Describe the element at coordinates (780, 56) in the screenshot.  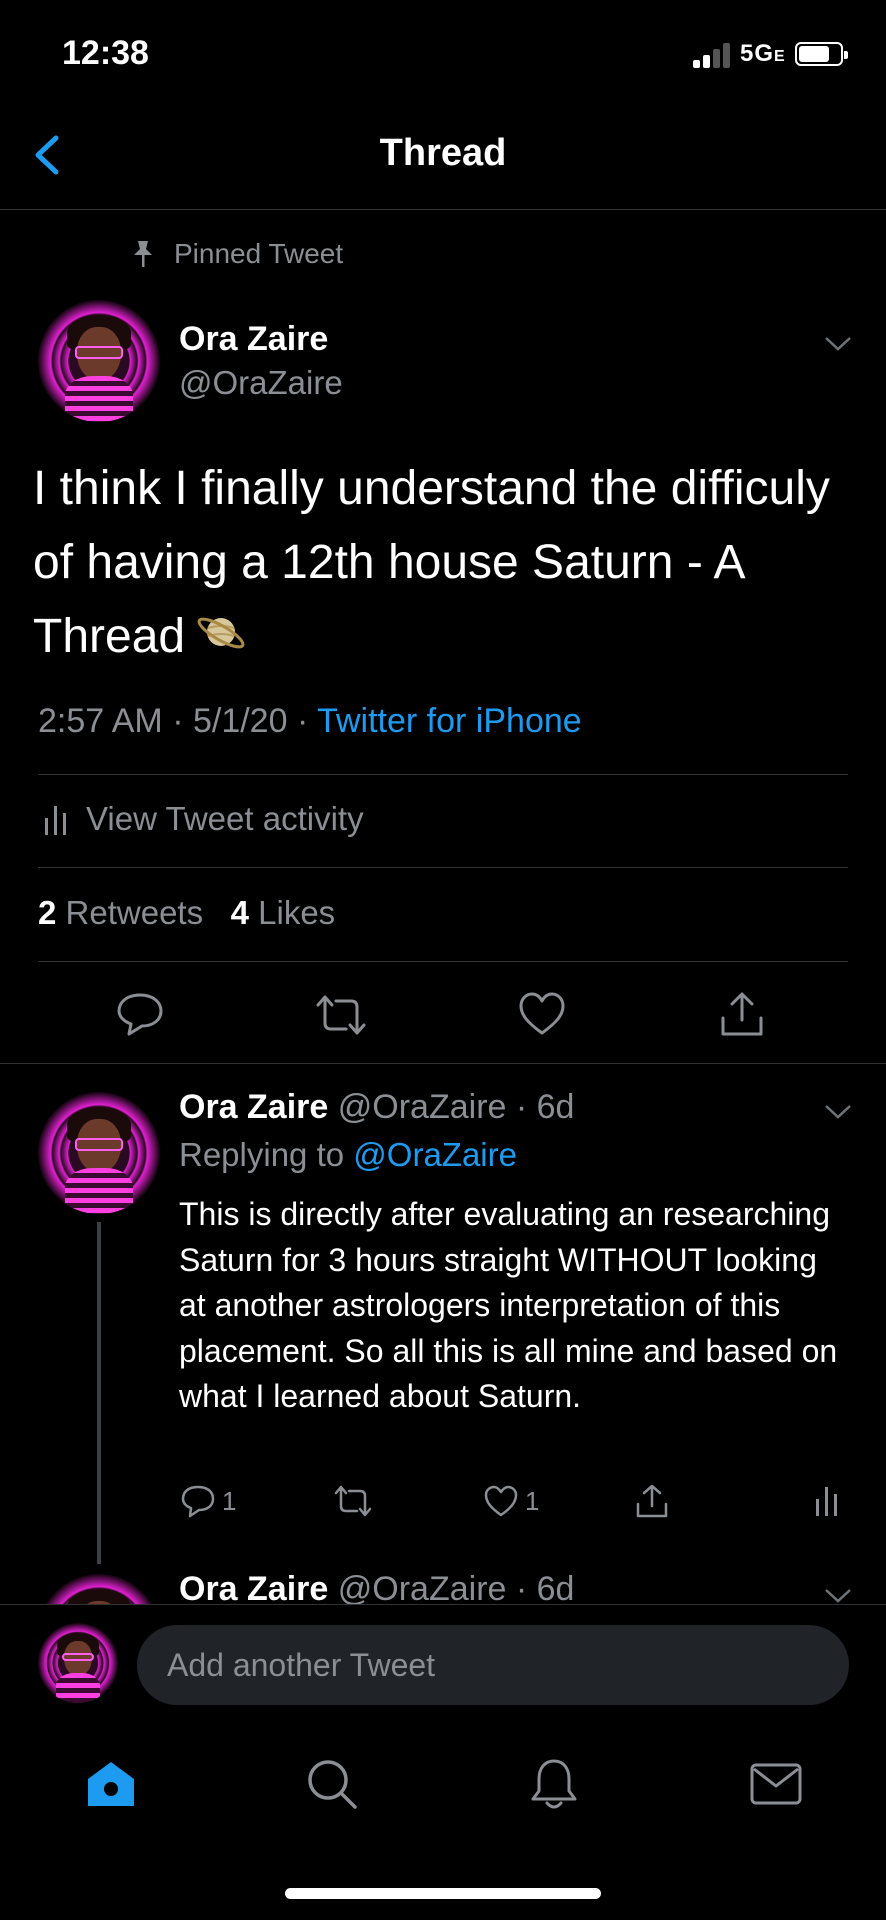
I see `network-suffix: E` at that location.